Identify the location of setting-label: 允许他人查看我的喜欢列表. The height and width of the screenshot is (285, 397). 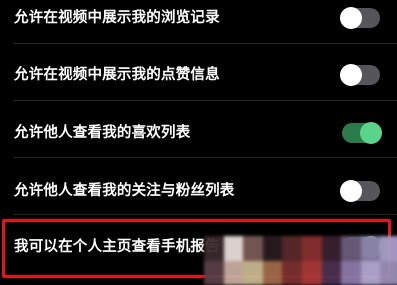
(102, 133).